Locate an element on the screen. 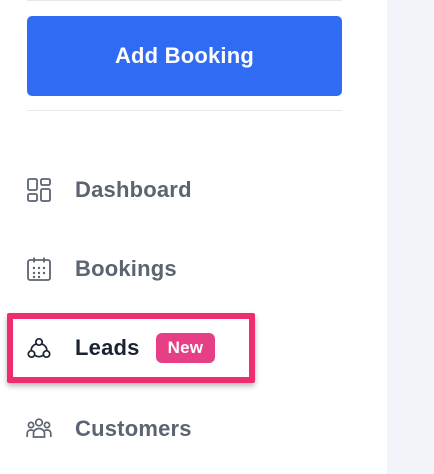  sidebar-item-dashboard: Dashboard is located at coordinates (108, 190).